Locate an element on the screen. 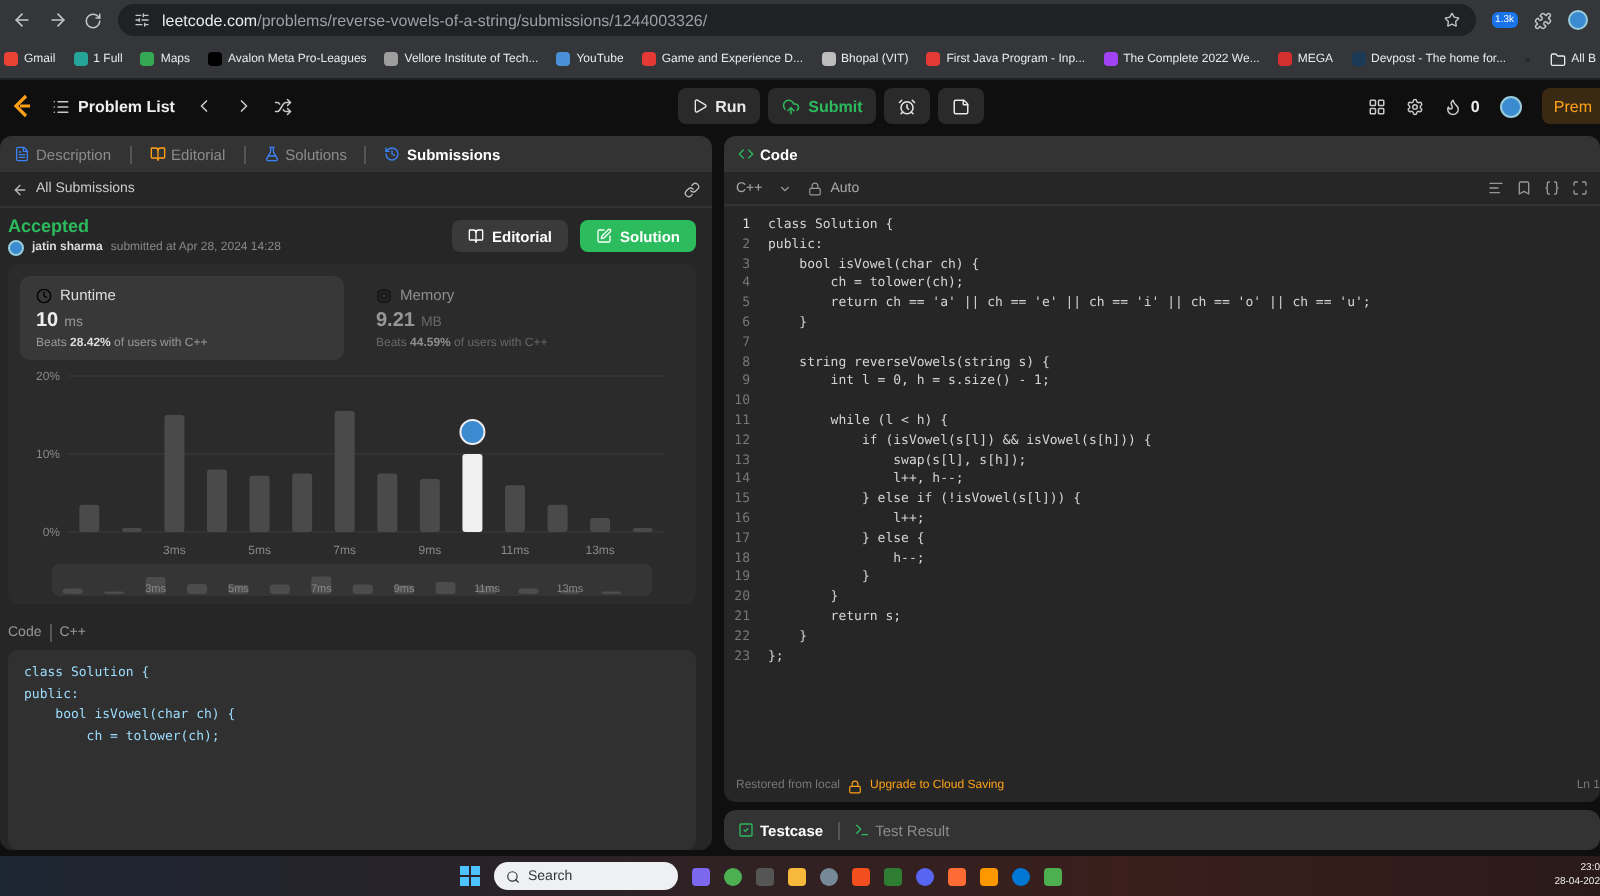 The height and width of the screenshot is (896, 1600). format-icon is located at coordinates (1496, 188).